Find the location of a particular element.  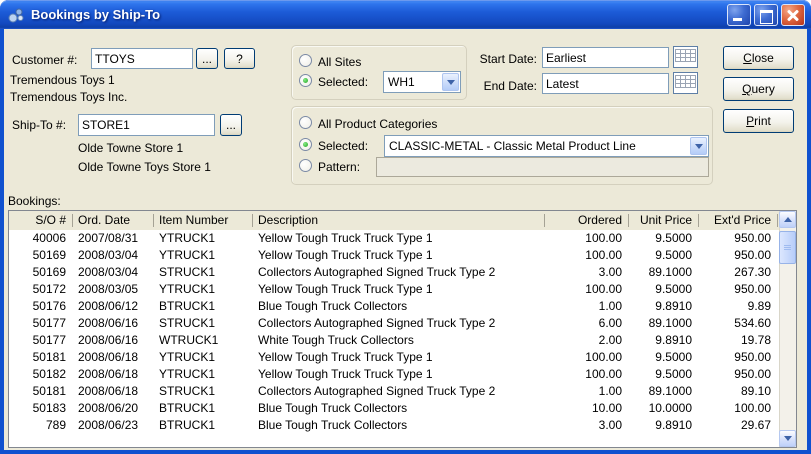

start-date-calendar-icon is located at coordinates (685, 57).